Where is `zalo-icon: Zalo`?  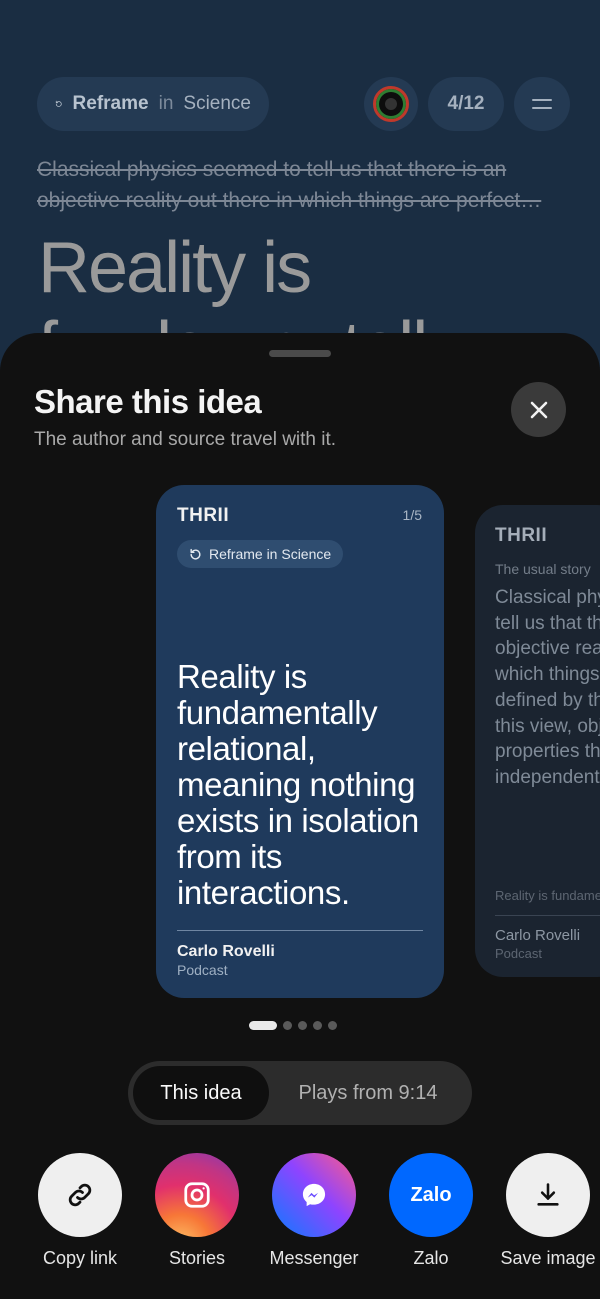
zalo-icon: Zalo is located at coordinates (431, 1194).